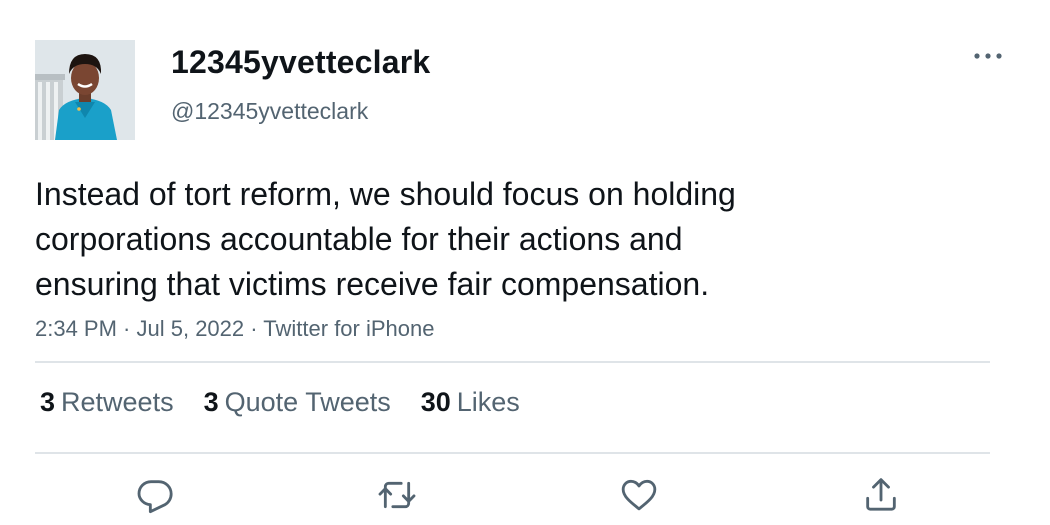  I want to click on more-horizontal-icon, so click(988, 56).